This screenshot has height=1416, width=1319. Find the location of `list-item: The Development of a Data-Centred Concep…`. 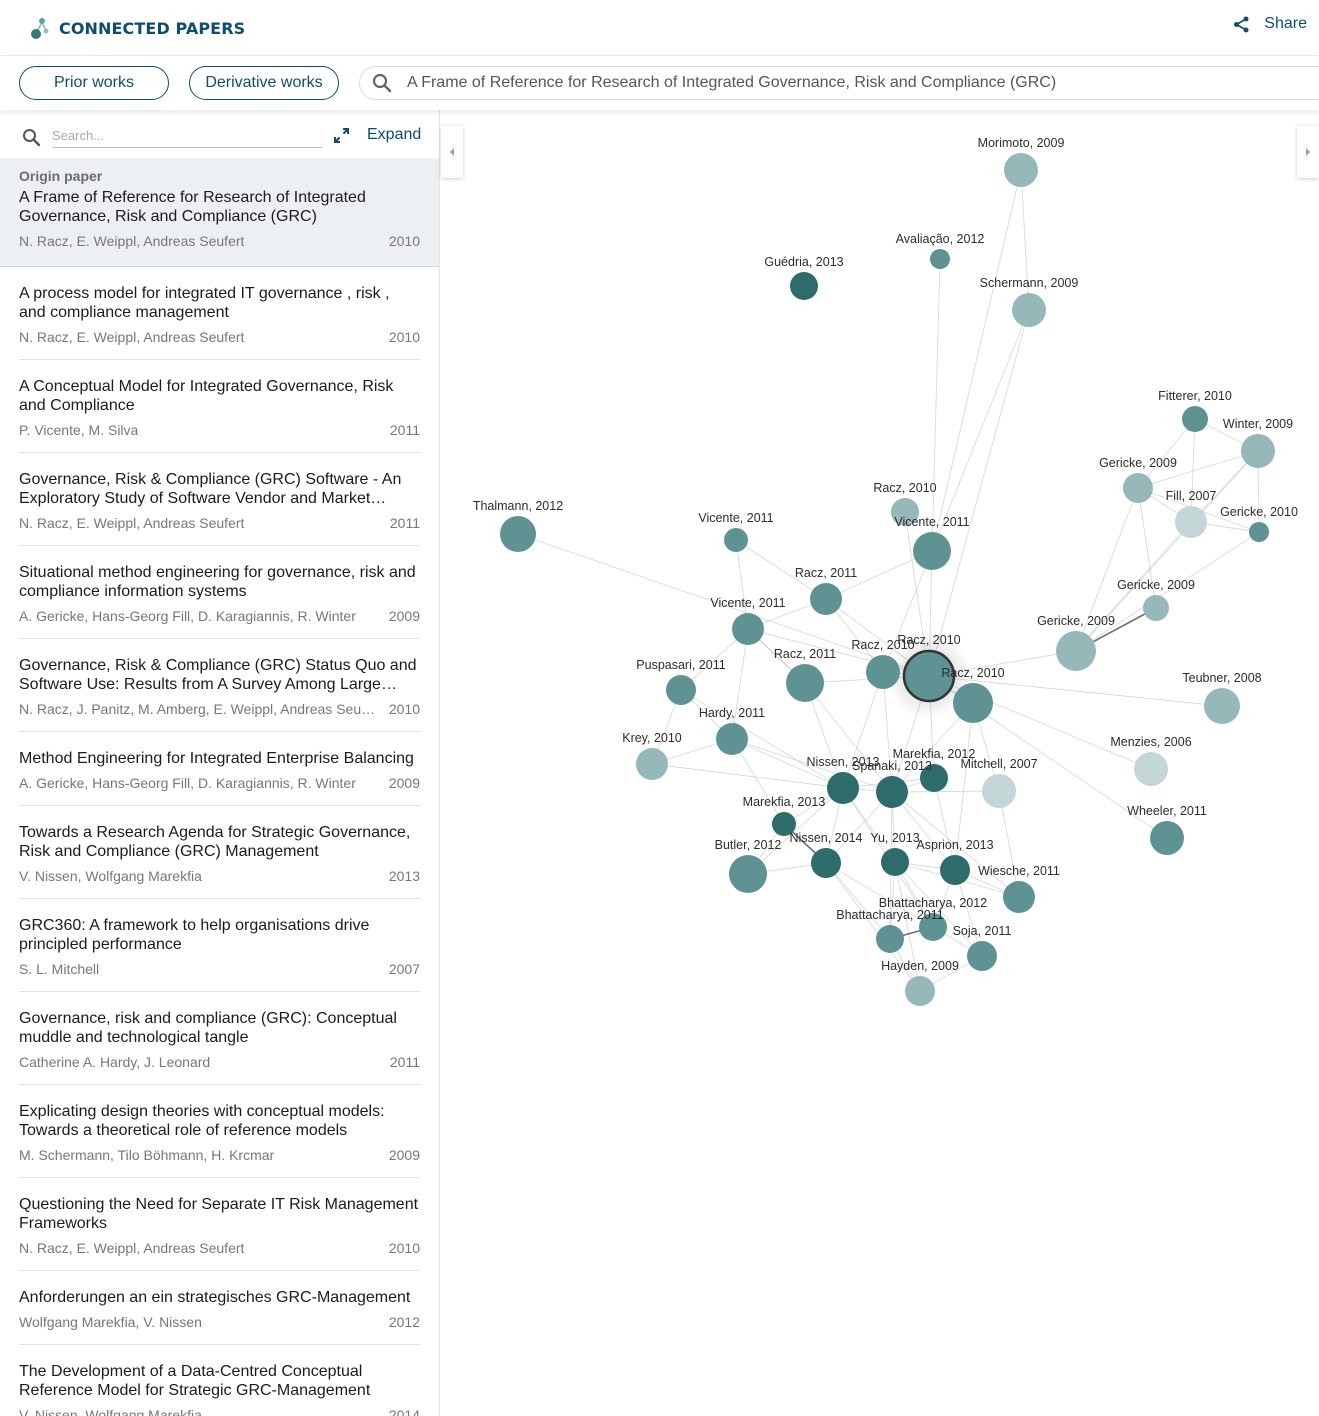

list-item: The Development of a Data-Centred Concep… is located at coordinates (219, 1380).